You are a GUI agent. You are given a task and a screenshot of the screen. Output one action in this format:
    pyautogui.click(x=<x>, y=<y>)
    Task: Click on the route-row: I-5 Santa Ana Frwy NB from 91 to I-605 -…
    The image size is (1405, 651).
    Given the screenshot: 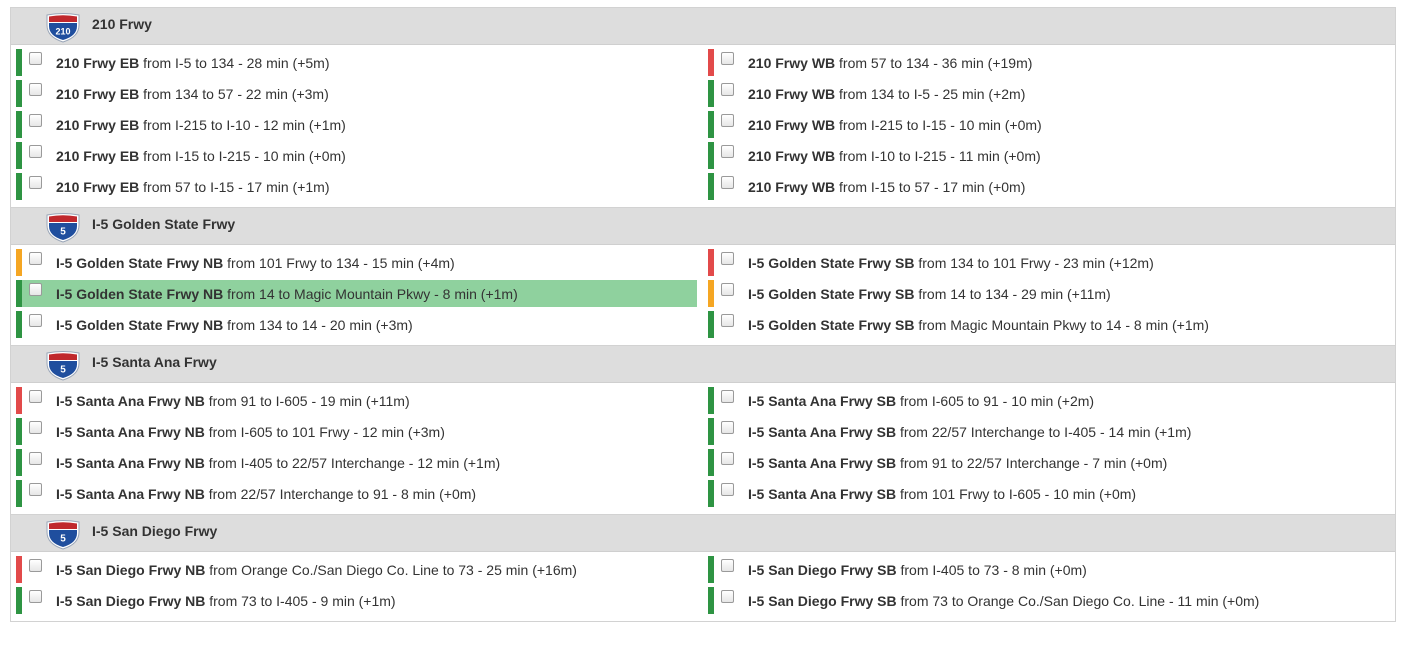 What is the action you would take?
    pyautogui.click(x=356, y=400)
    